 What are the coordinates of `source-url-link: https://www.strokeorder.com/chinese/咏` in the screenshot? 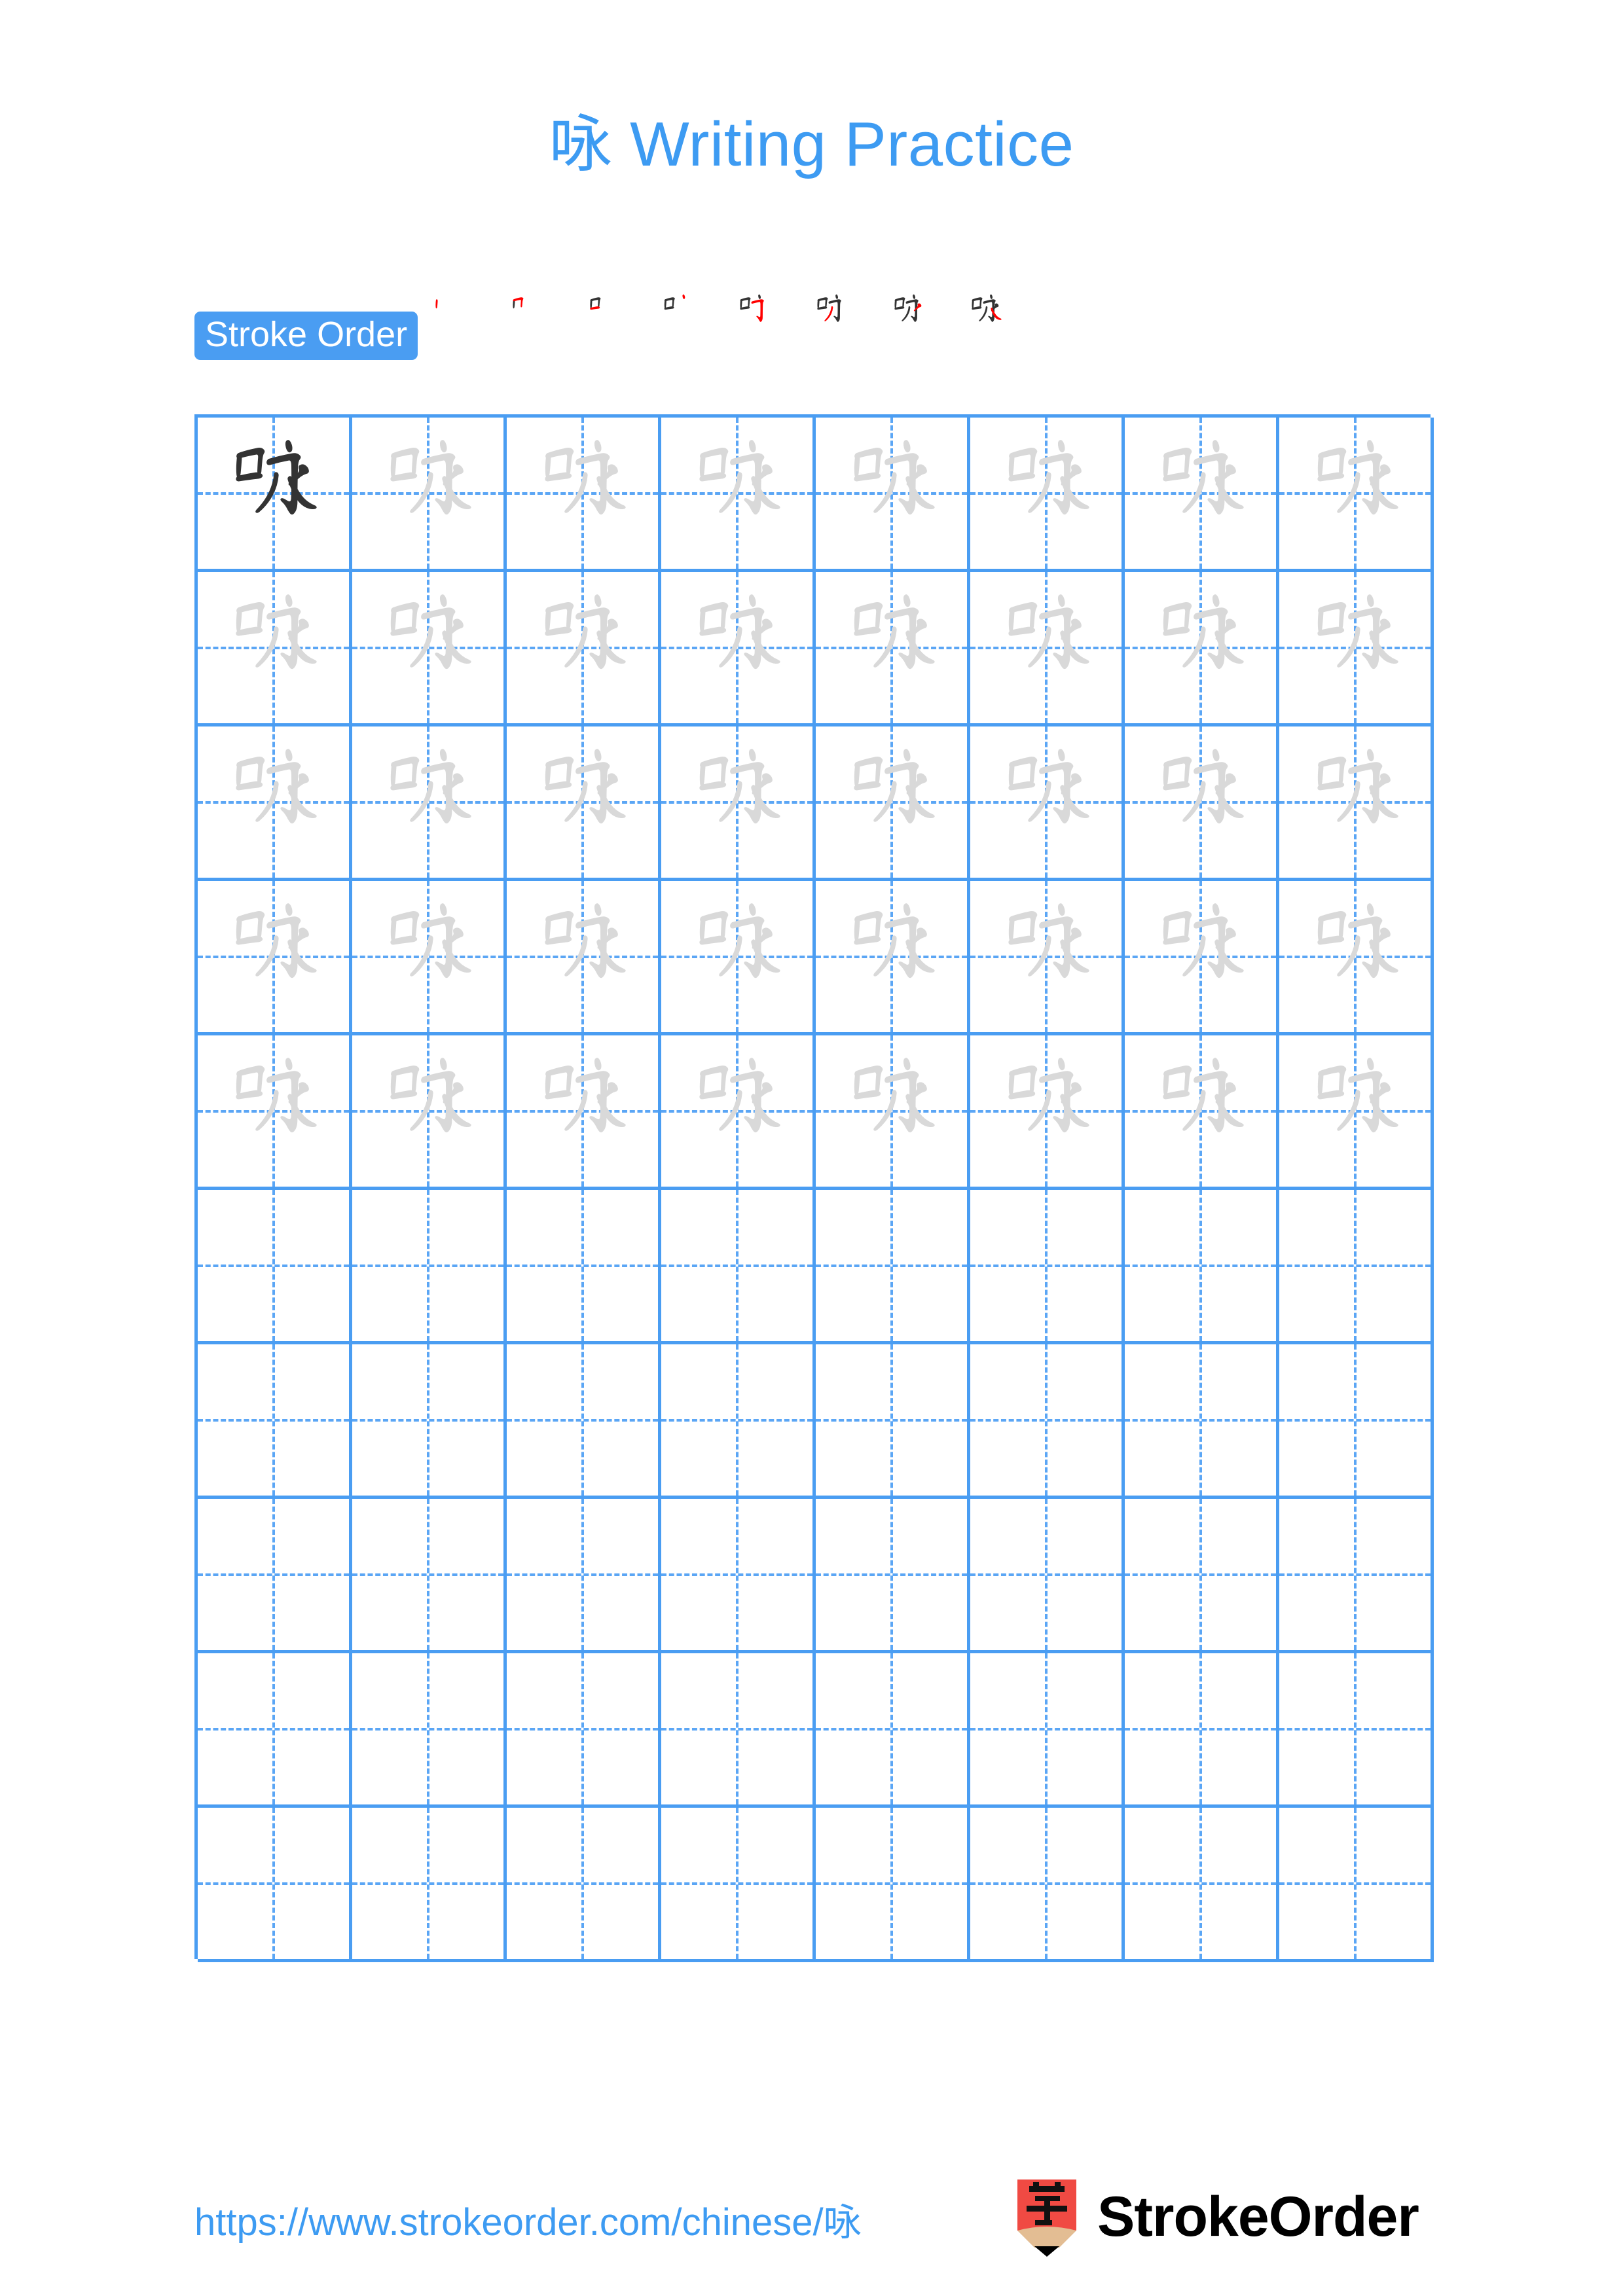 It's located at (528, 2218).